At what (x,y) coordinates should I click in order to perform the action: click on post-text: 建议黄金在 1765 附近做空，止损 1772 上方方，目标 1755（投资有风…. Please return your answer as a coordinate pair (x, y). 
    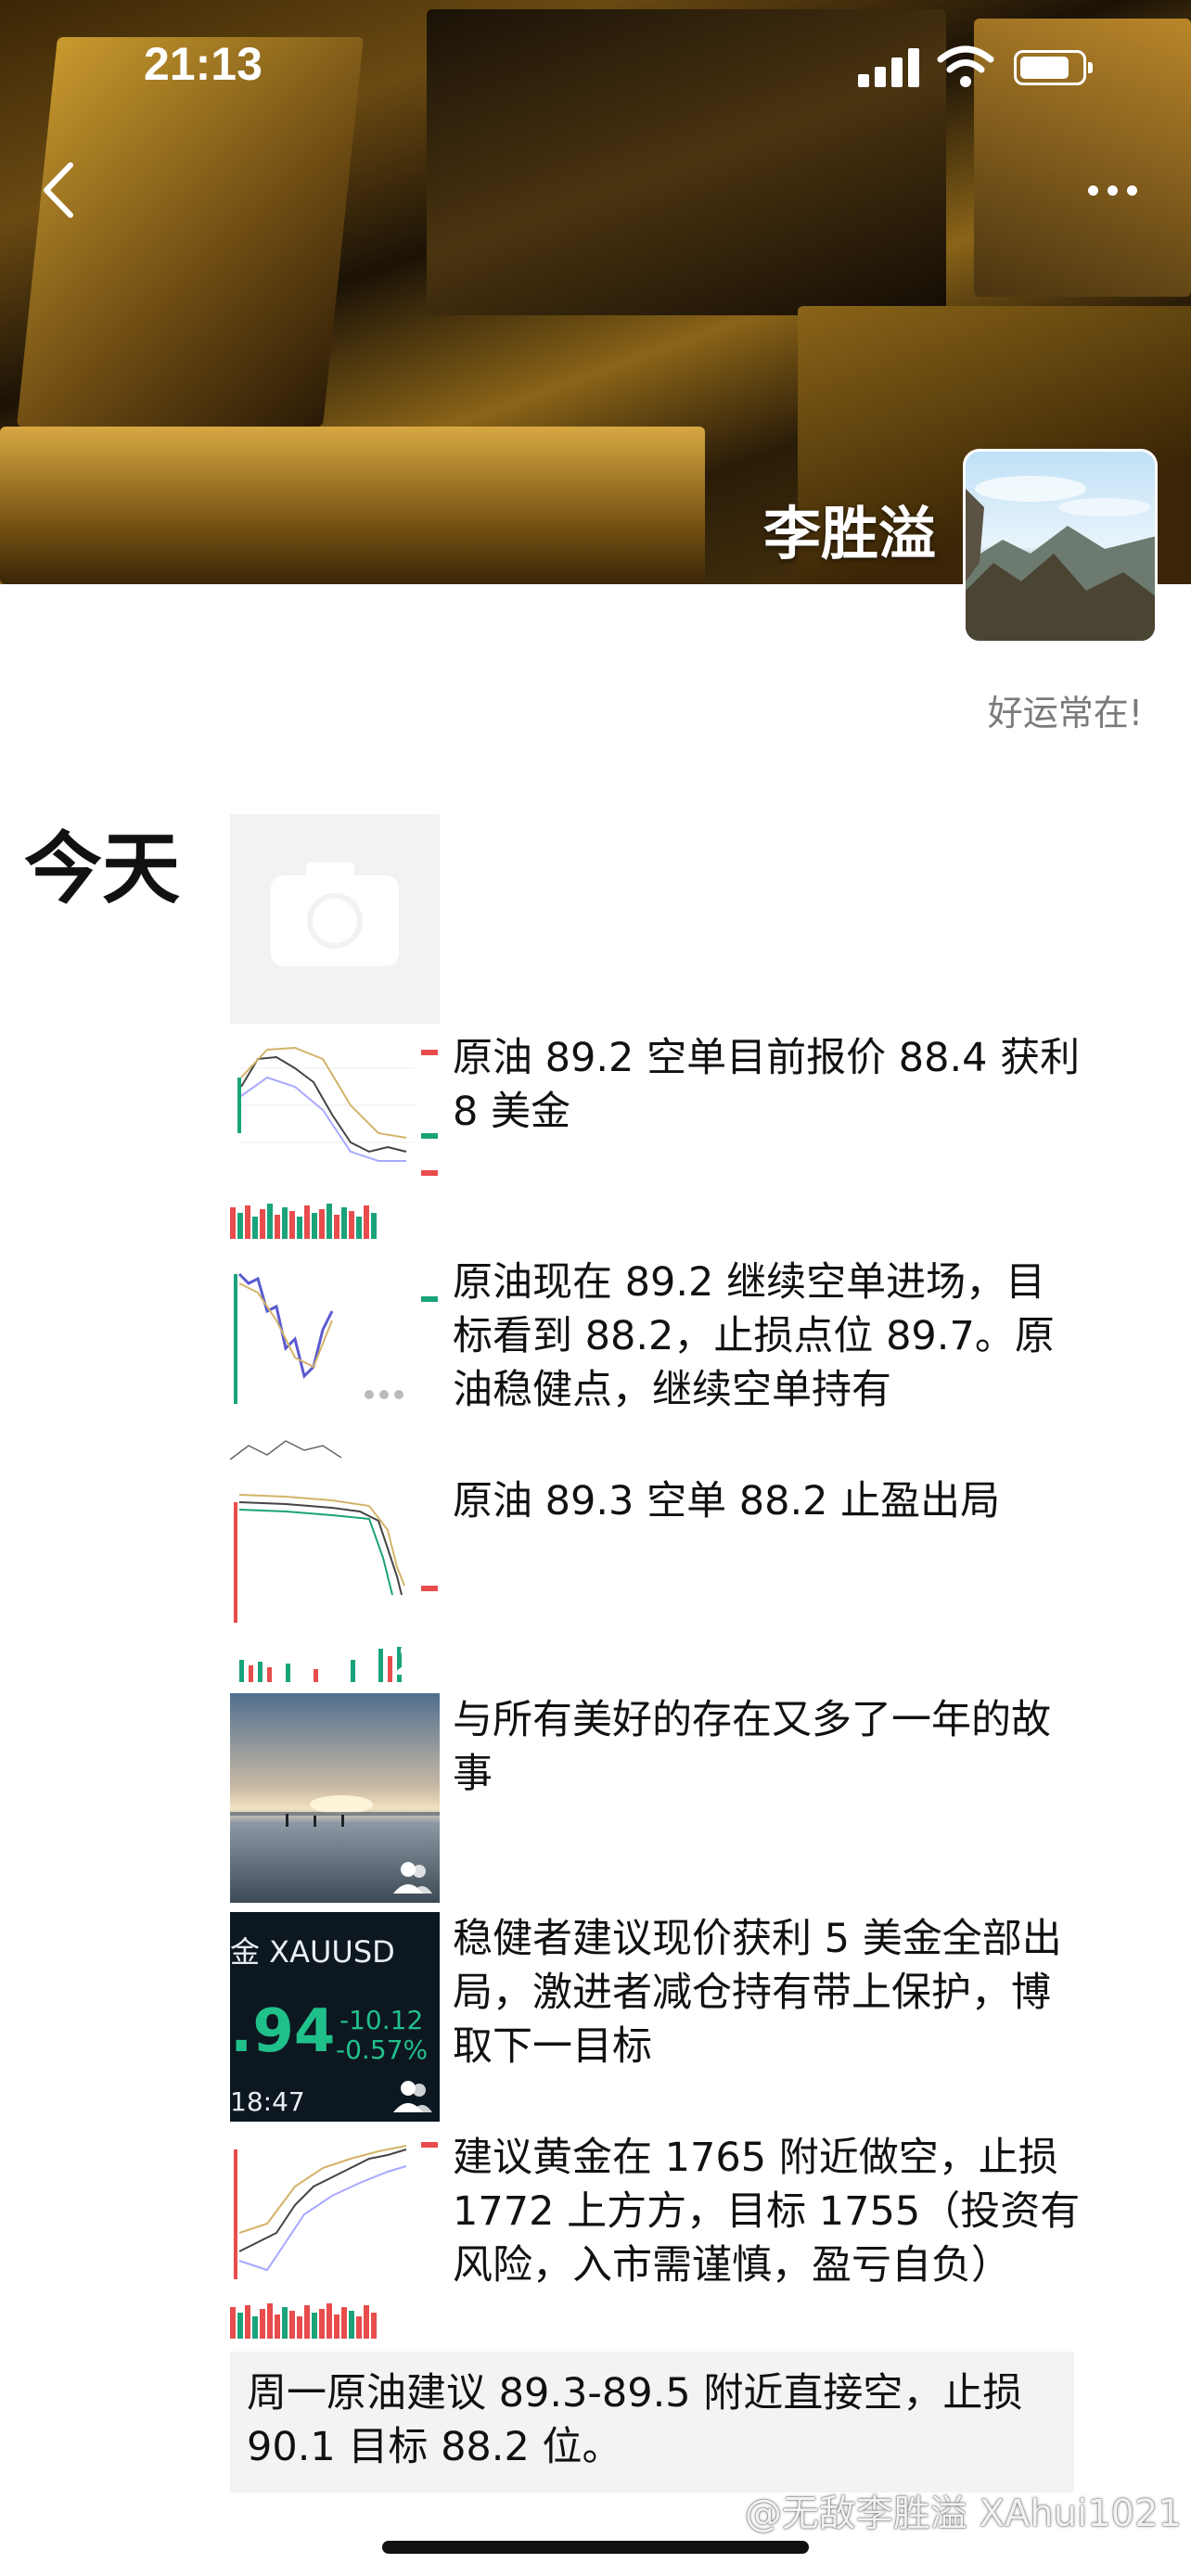
    Looking at the image, I should click on (767, 2212).